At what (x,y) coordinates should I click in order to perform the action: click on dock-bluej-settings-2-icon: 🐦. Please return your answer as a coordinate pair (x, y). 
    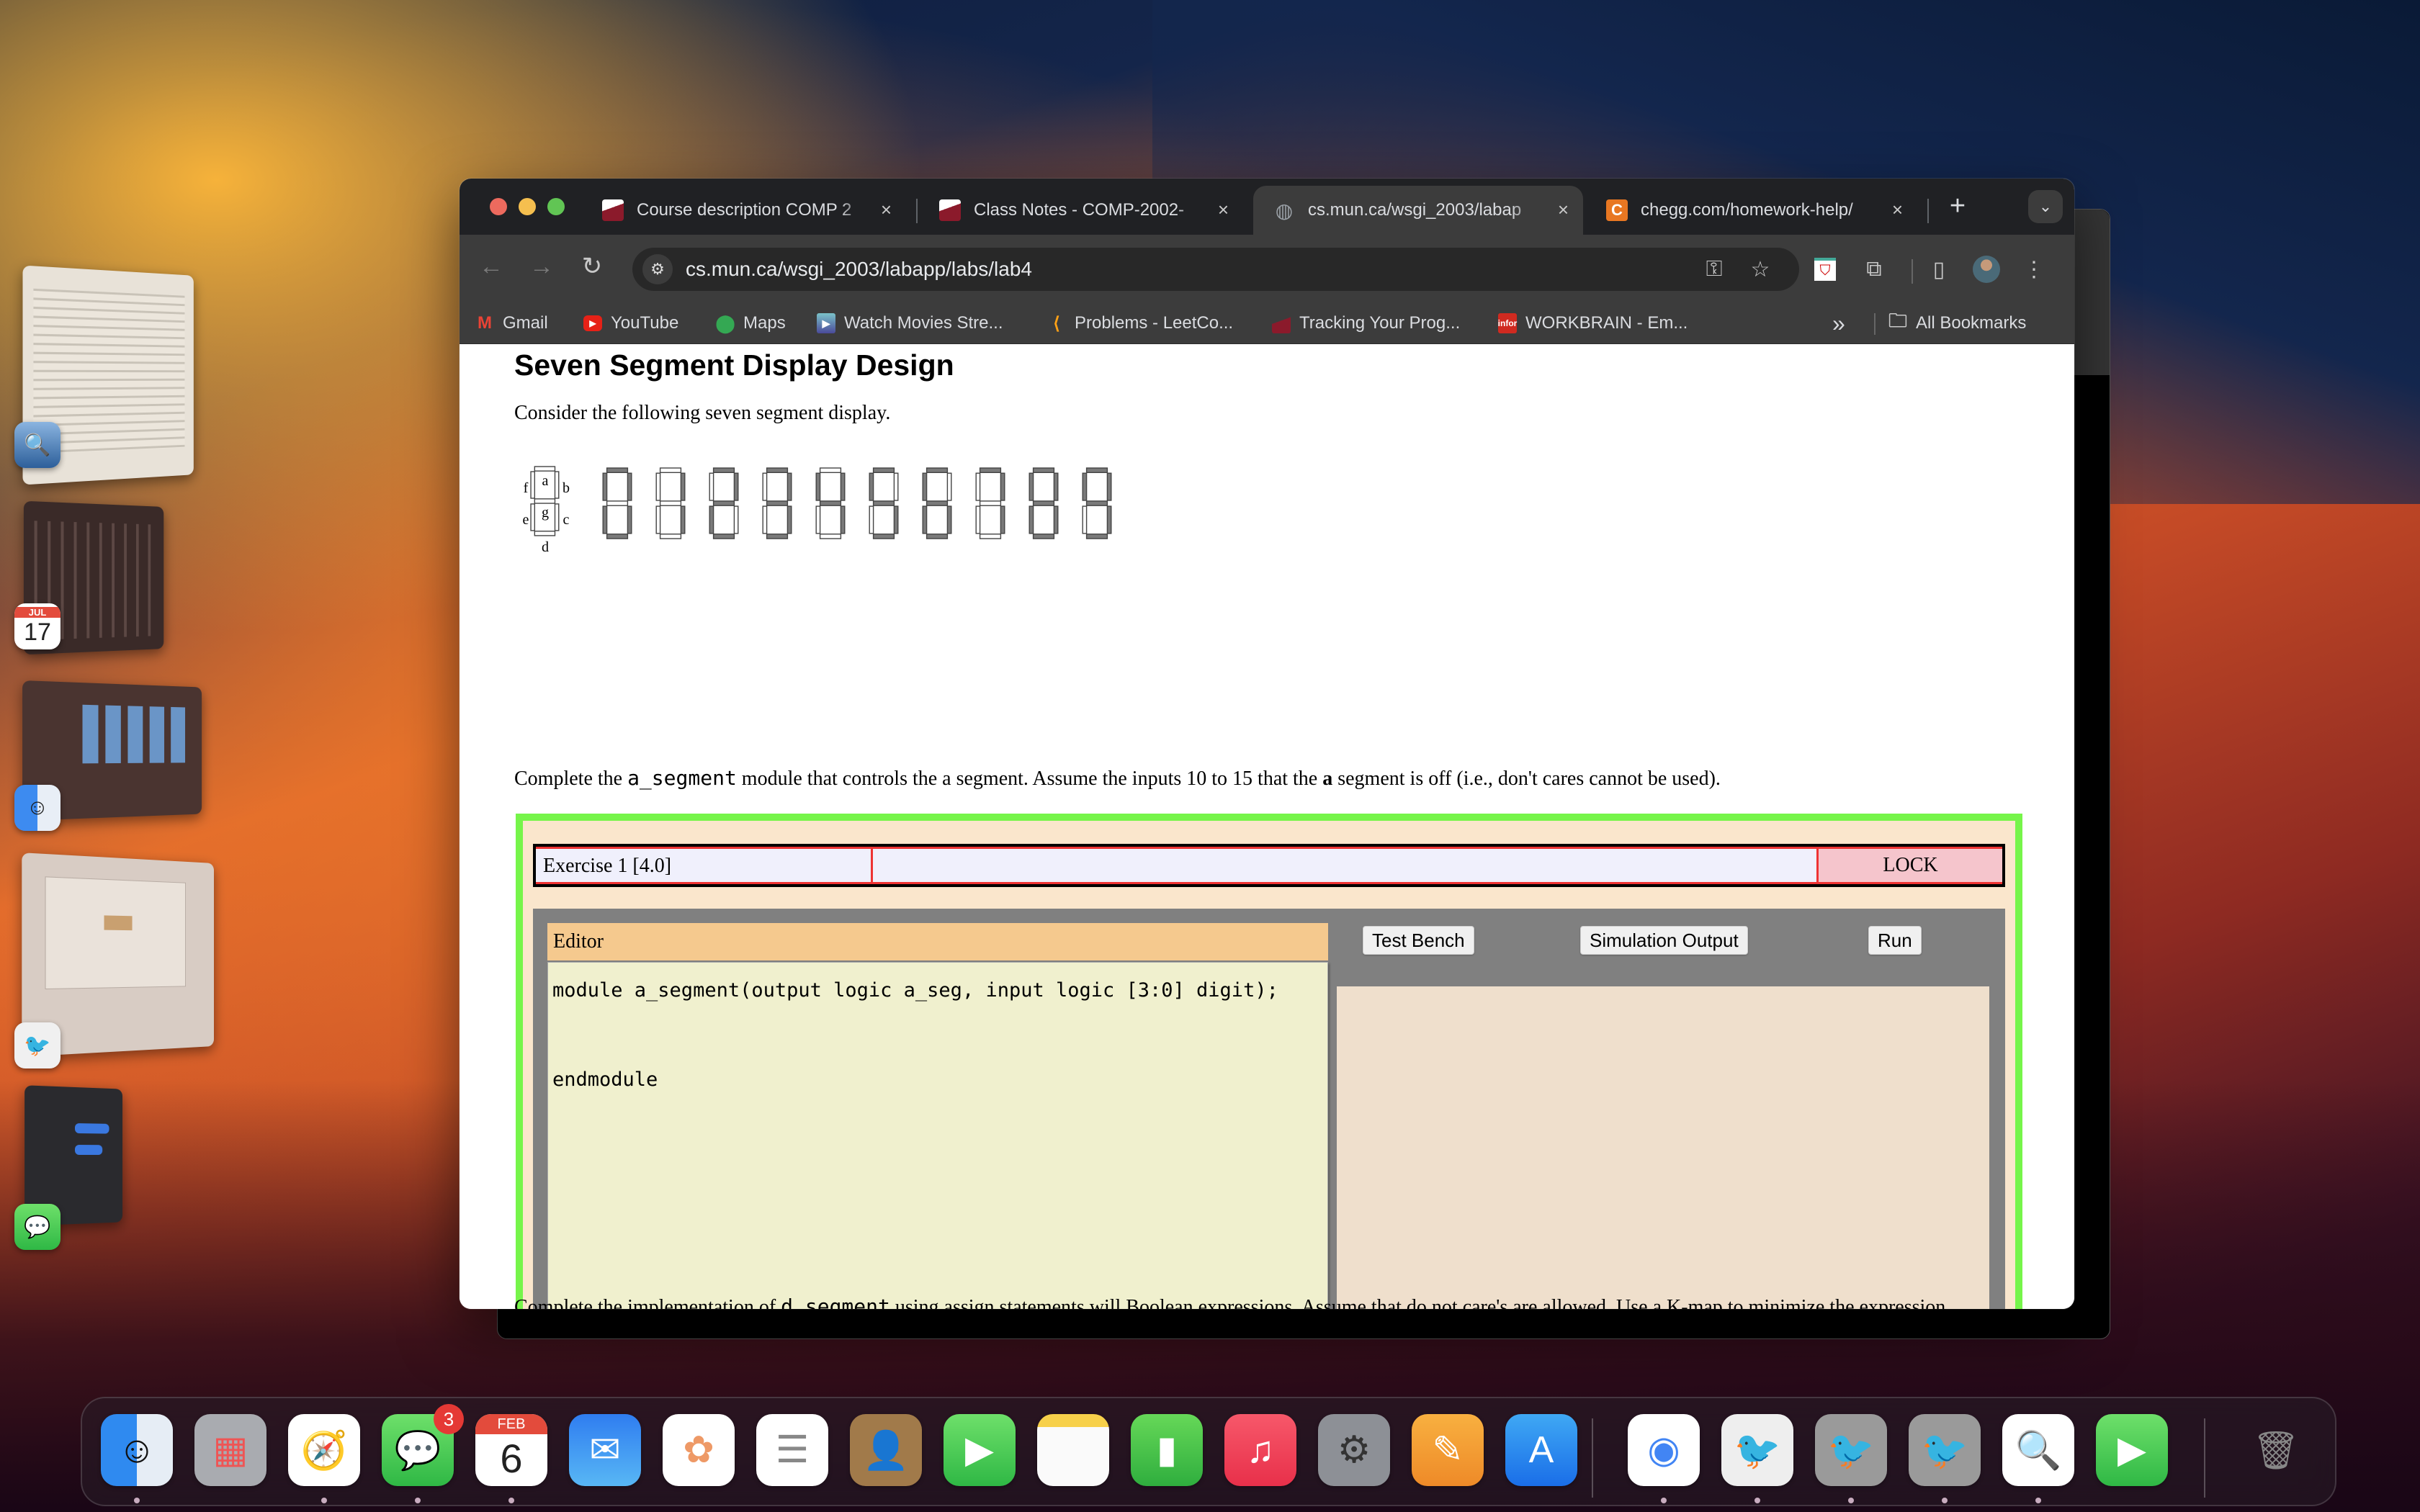
    Looking at the image, I should click on (1945, 1450).